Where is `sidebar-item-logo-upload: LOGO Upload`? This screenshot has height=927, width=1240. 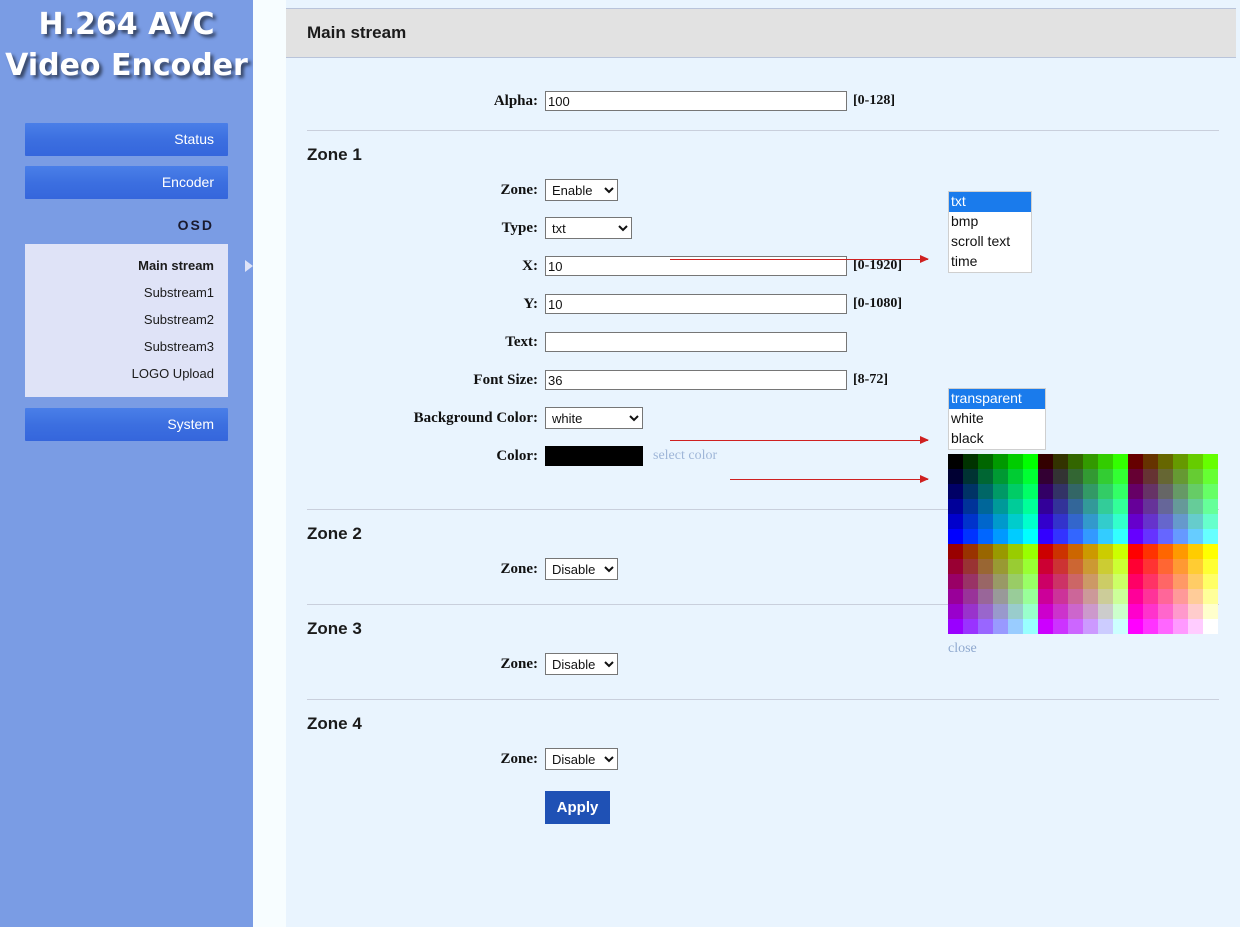 sidebar-item-logo-upload: LOGO Upload is located at coordinates (126, 373).